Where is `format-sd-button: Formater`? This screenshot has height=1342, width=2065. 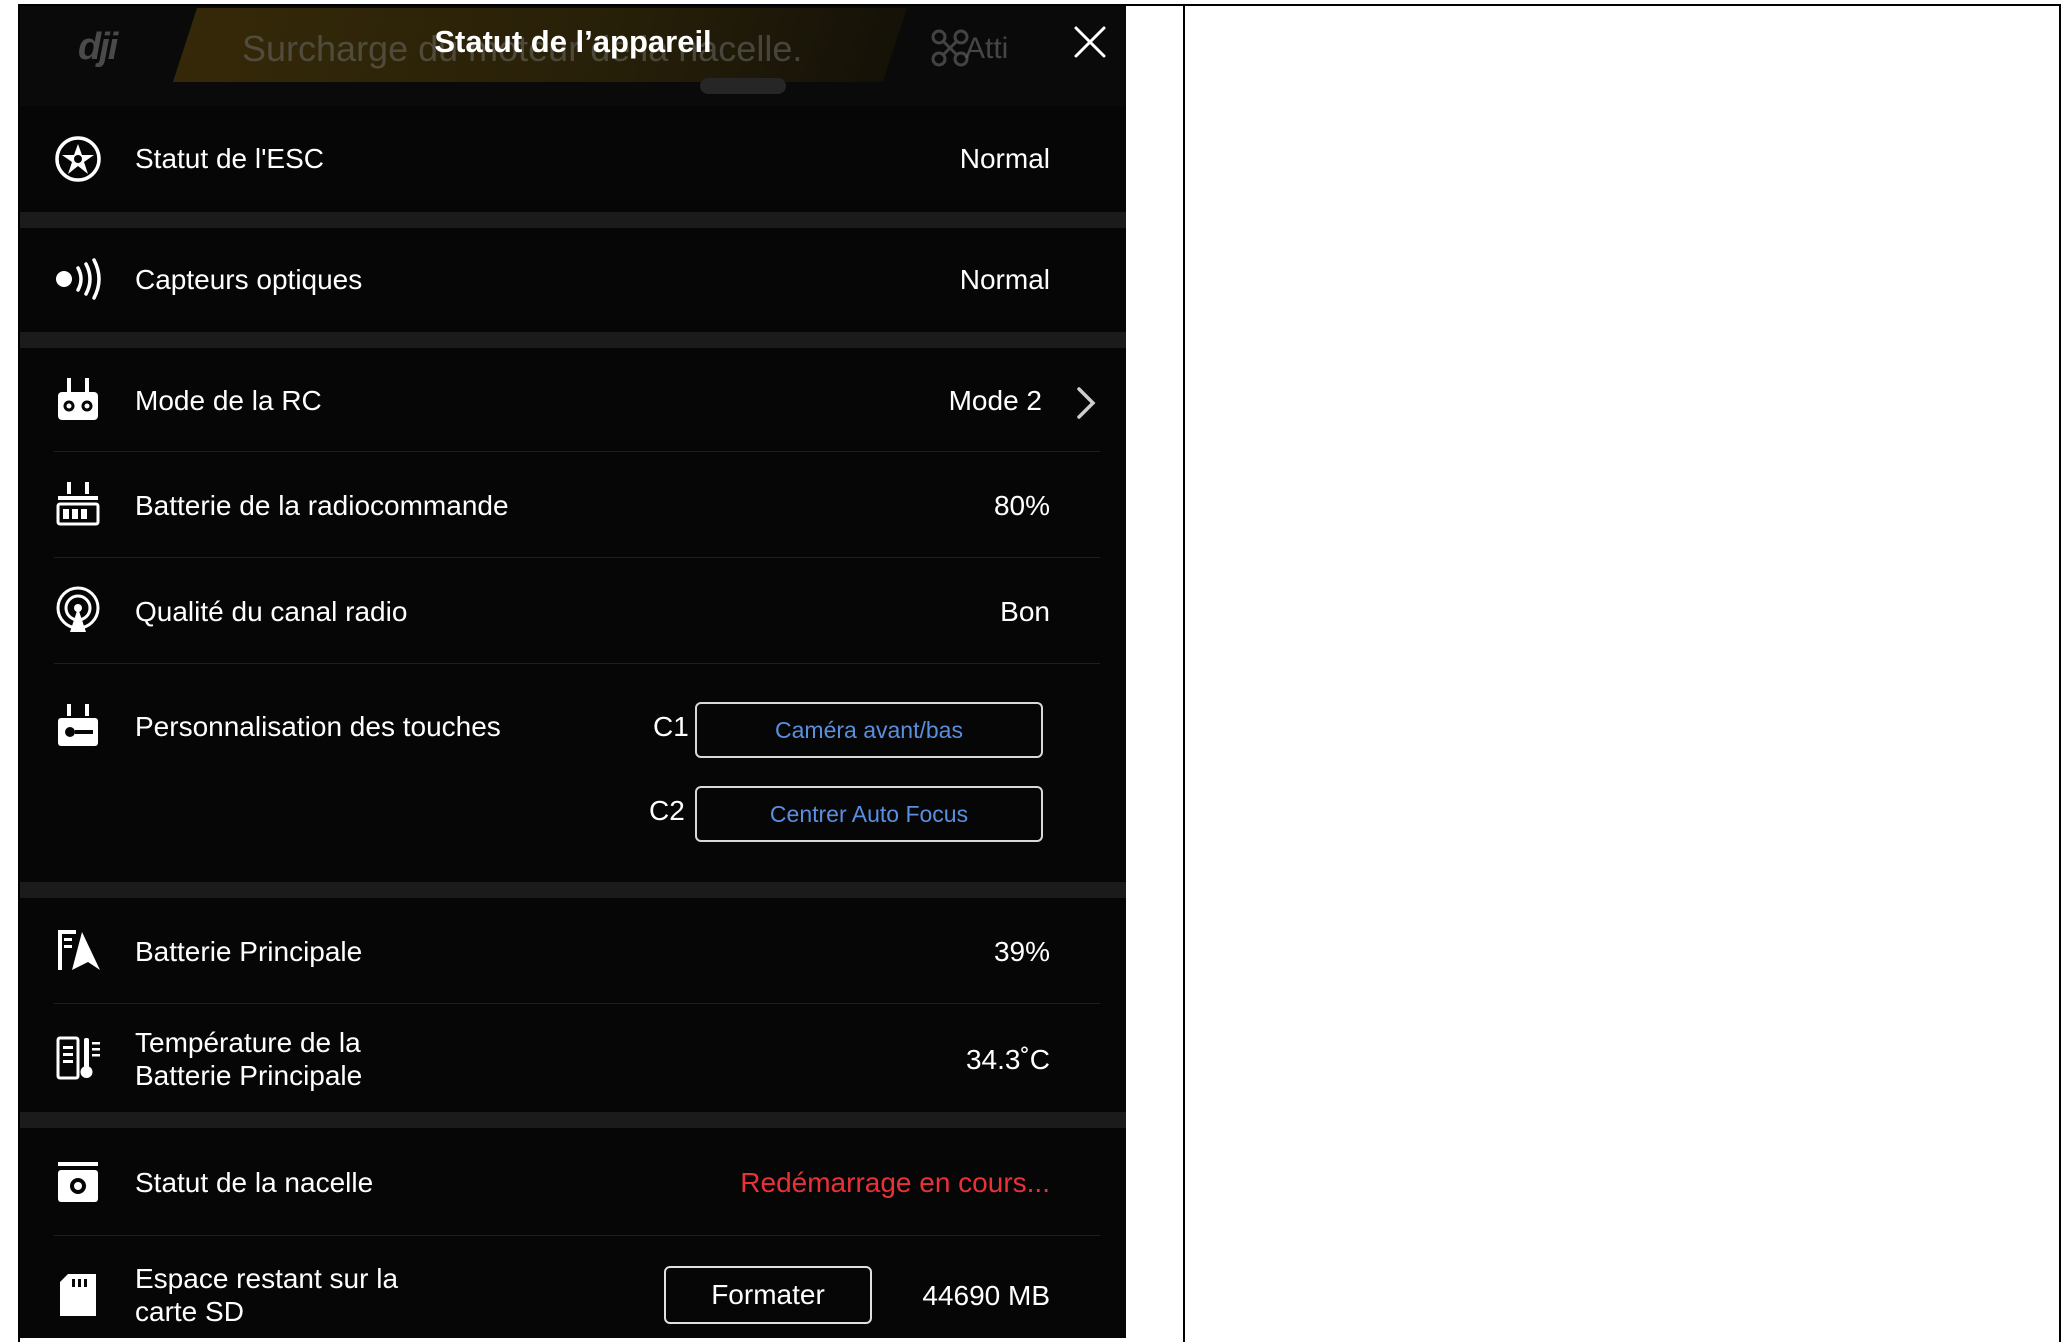 format-sd-button: Formater is located at coordinates (768, 1295).